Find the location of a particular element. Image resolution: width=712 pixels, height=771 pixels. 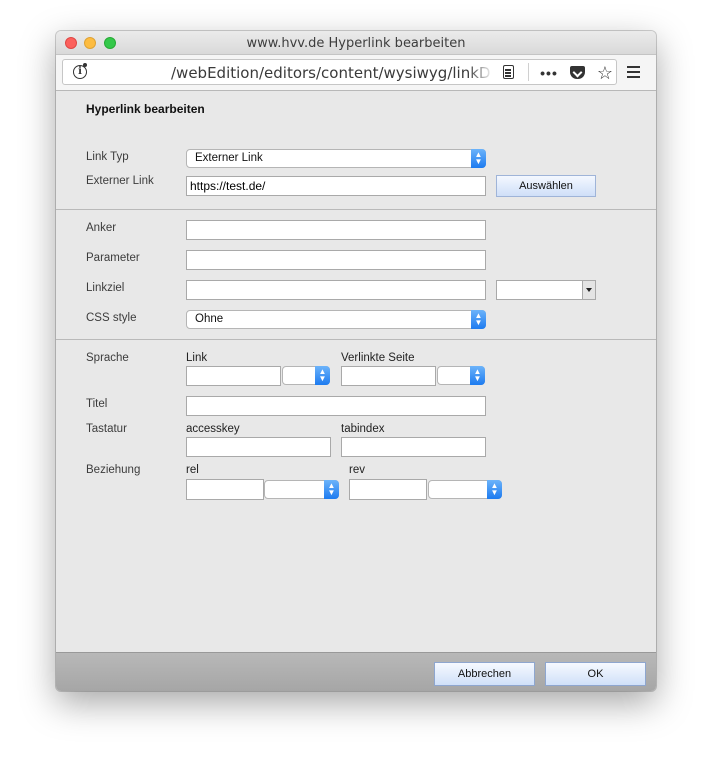

language-link-label: Link is located at coordinates (197, 358).